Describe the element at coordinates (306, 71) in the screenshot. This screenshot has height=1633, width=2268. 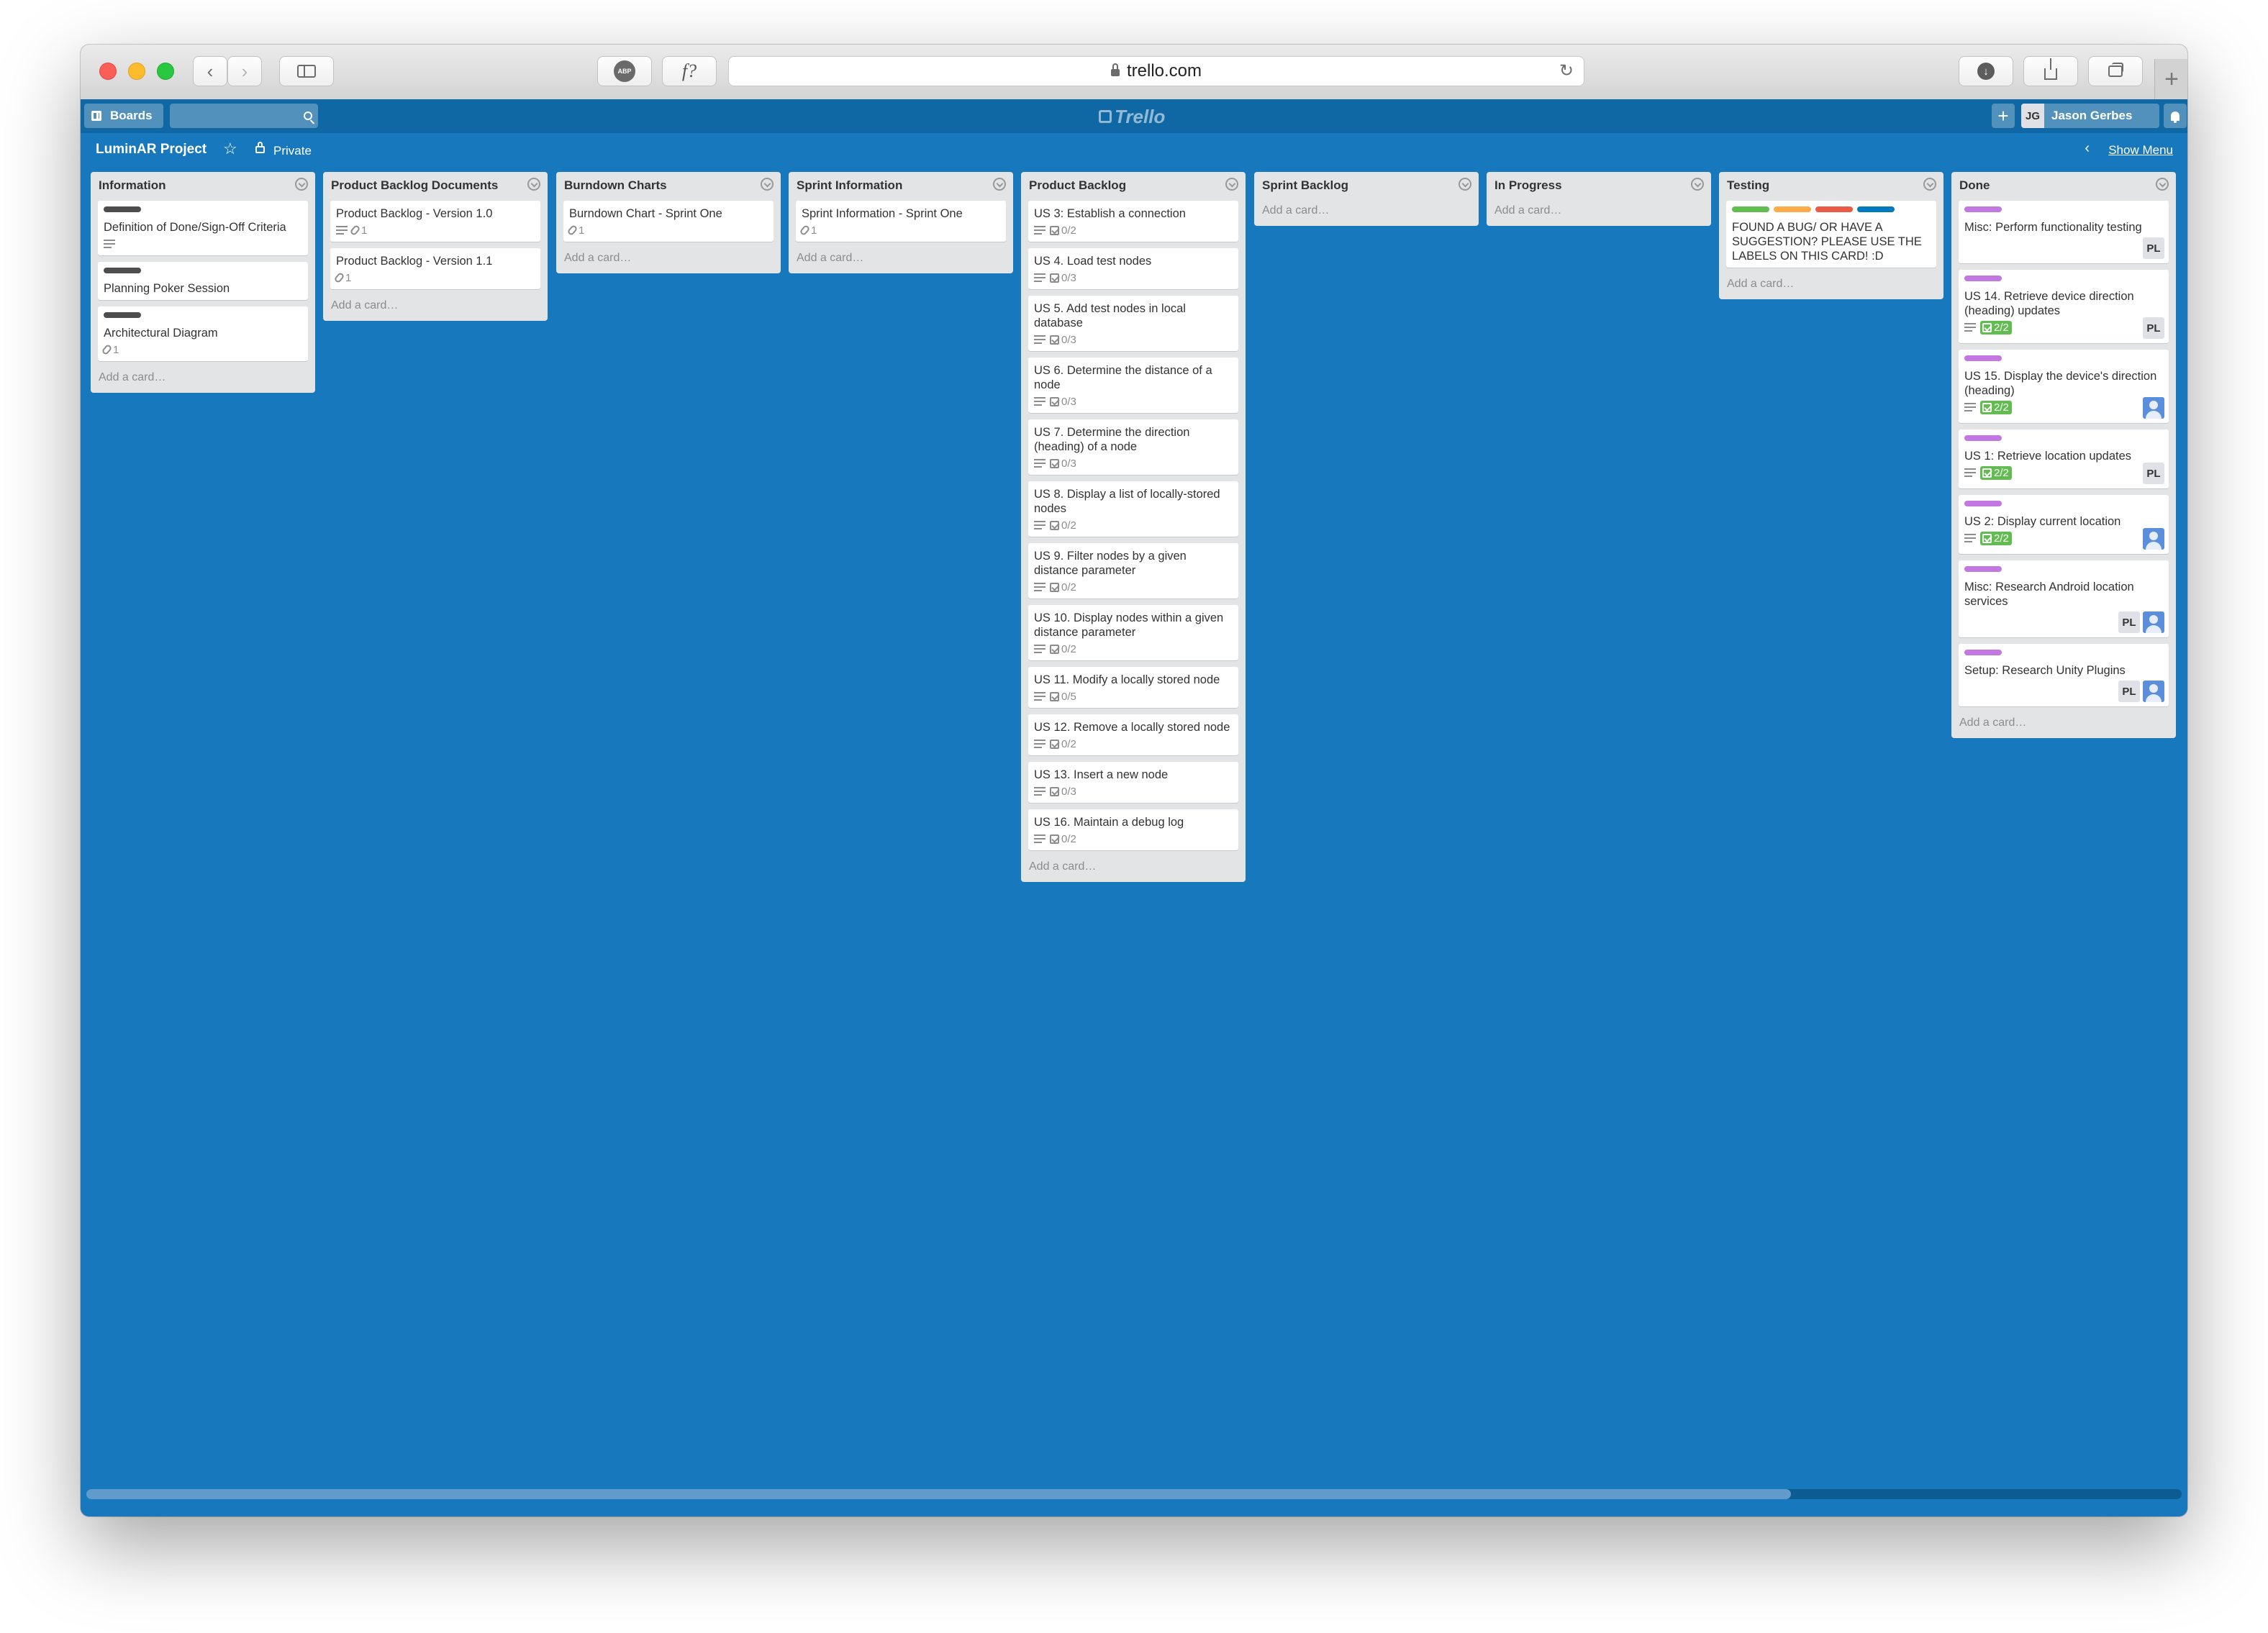
I see `sidebar-button` at that location.